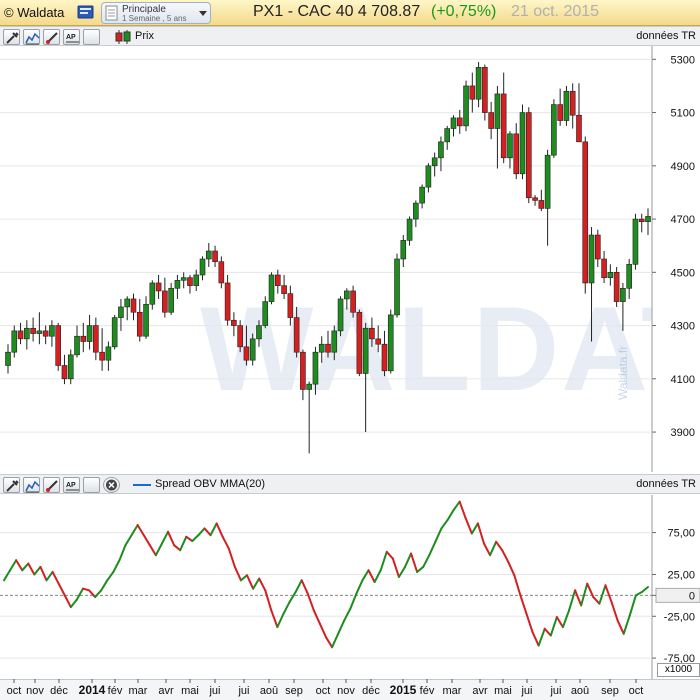 The image size is (700, 700). What do you see at coordinates (681, 575) in the screenshot?
I see `osc-tick-label: 25,00` at bounding box center [681, 575].